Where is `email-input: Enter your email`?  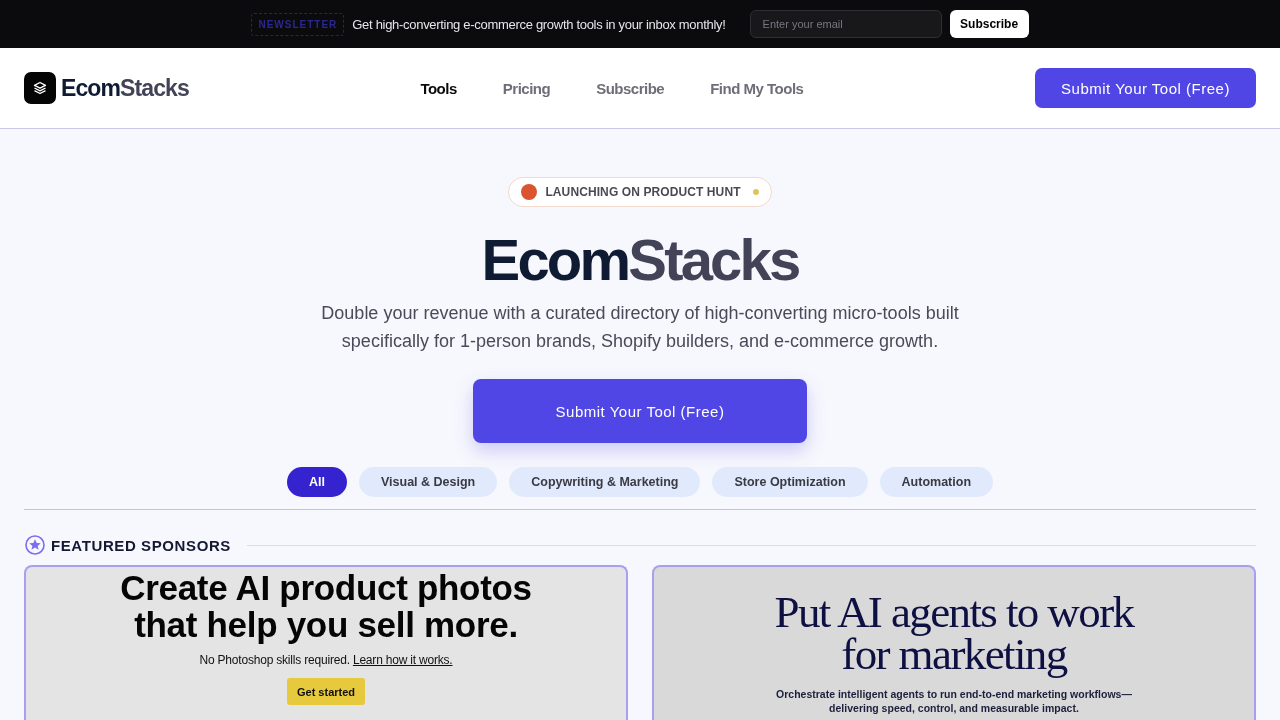 email-input: Enter your email is located at coordinates (845, 24).